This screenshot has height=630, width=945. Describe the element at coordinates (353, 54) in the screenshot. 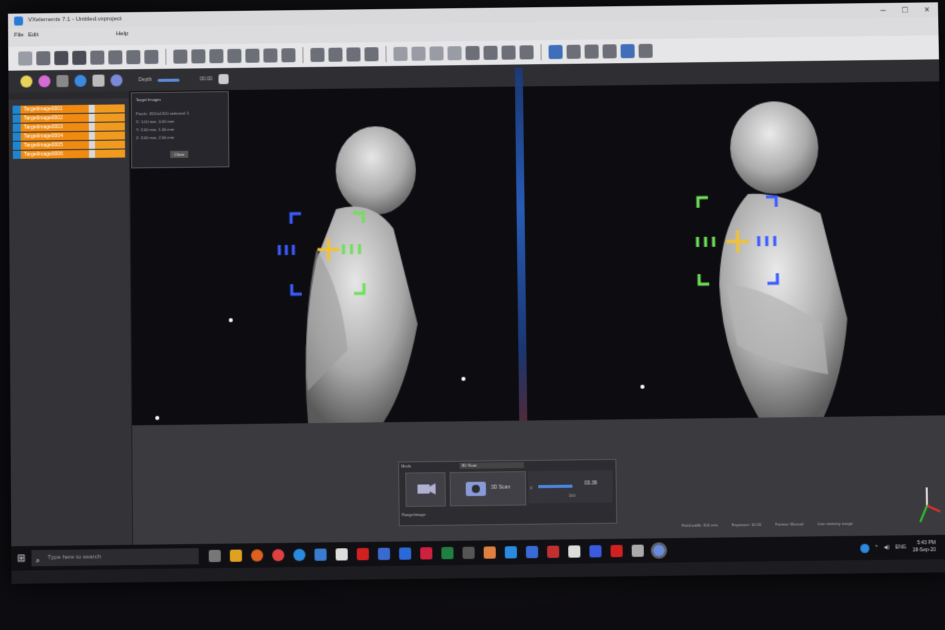

I see `merge-icon` at that location.